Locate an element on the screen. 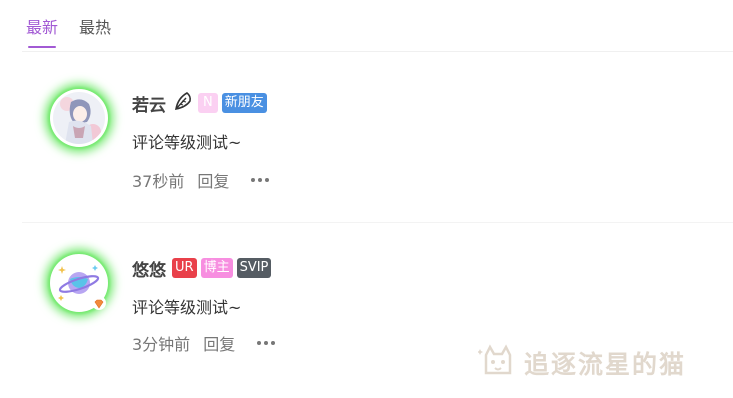  watermark: 追逐流星的猫 is located at coordinates (582, 363).